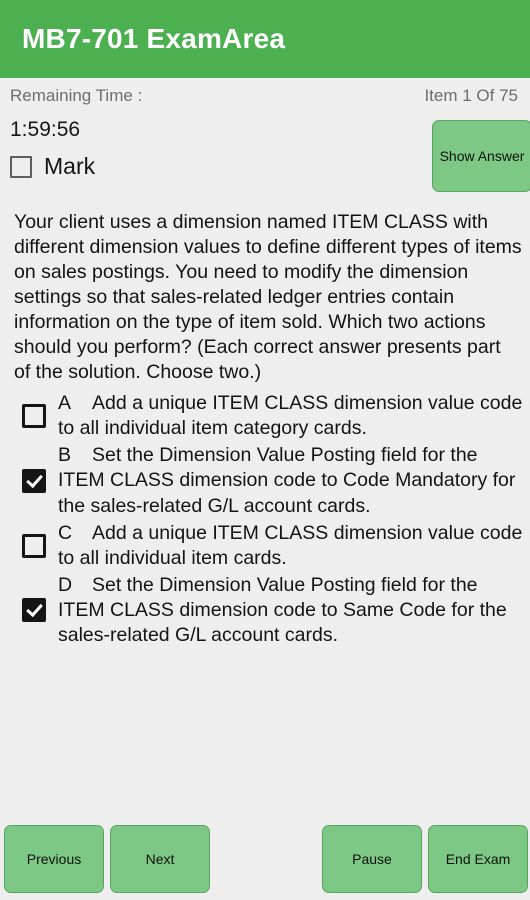 The image size is (530, 900). What do you see at coordinates (76, 95) in the screenshot?
I see `remaining-time-label: Remaining Time :` at bounding box center [76, 95].